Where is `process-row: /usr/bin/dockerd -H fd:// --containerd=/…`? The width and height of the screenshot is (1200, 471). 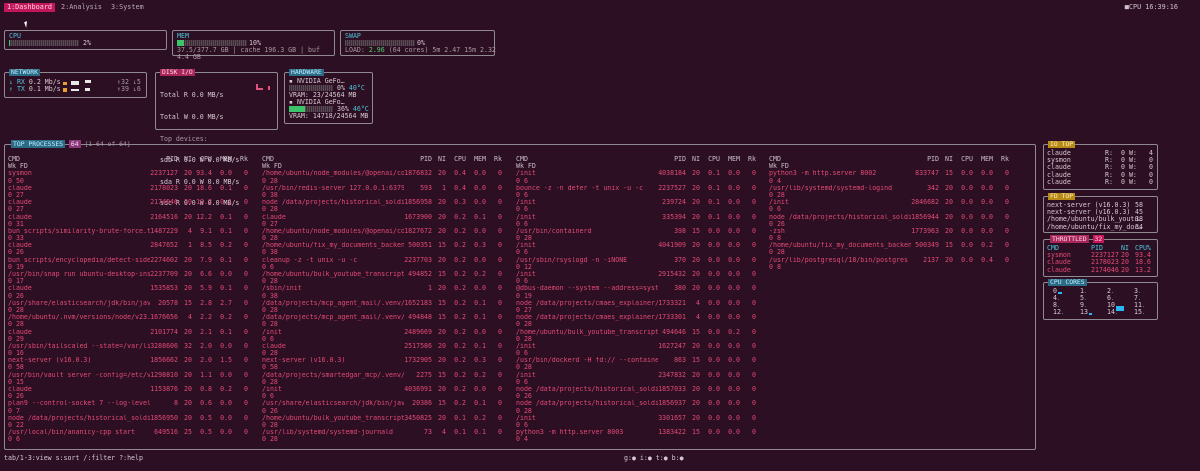 process-row: /usr/bin/dockerd -H fd:// --containerd=/… is located at coordinates (640, 360).